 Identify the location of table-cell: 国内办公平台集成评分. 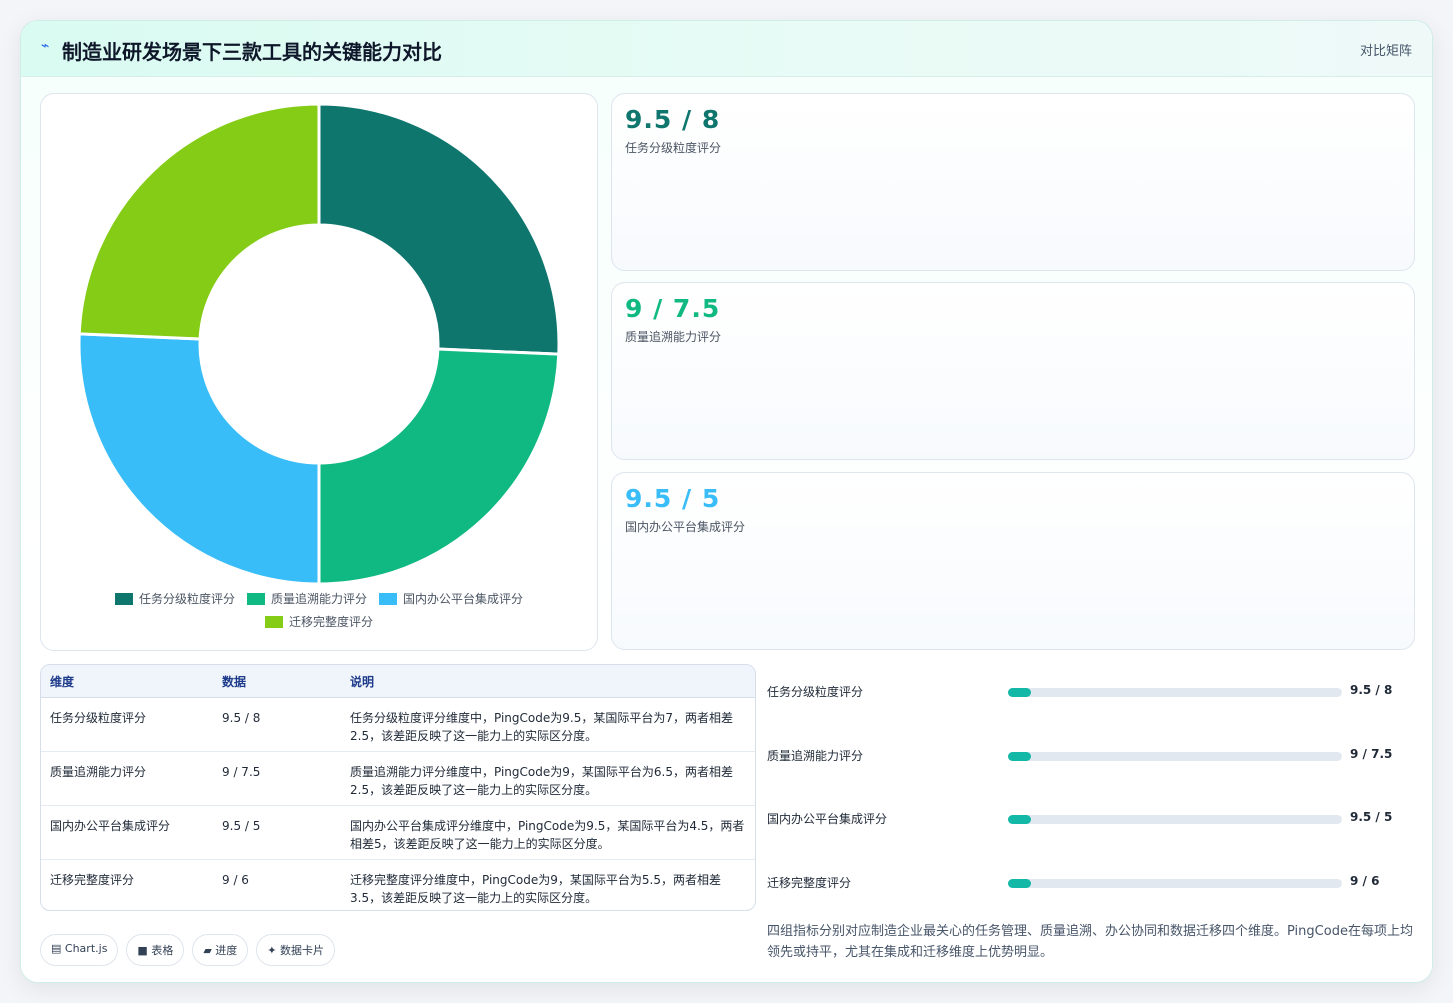
(127, 832).